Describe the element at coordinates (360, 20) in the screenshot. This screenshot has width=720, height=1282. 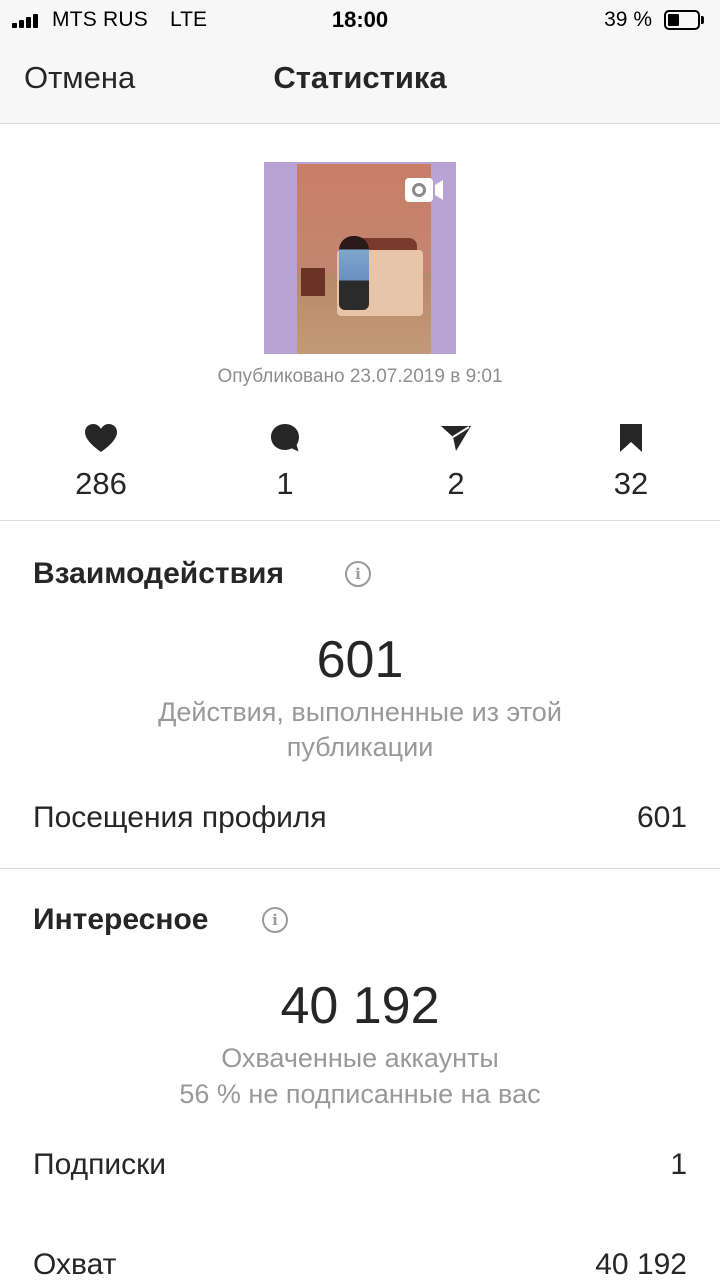
I see `status-bar: MTS RUS LTE 18:00 39 %` at that location.